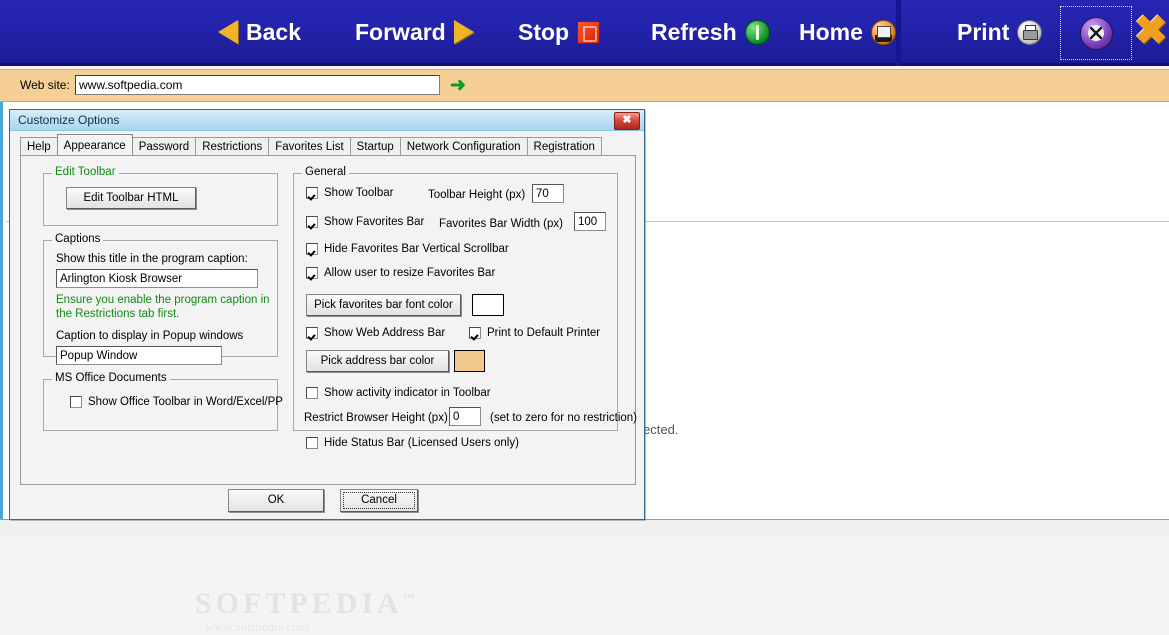 Image resolution: width=1169 pixels, height=635 pixels. What do you see at coordinates (383, 305) in the screenshot?
I see `pick-favorites-font-color-button: Pick favorites bar font color` at bounding box center [383, 305].